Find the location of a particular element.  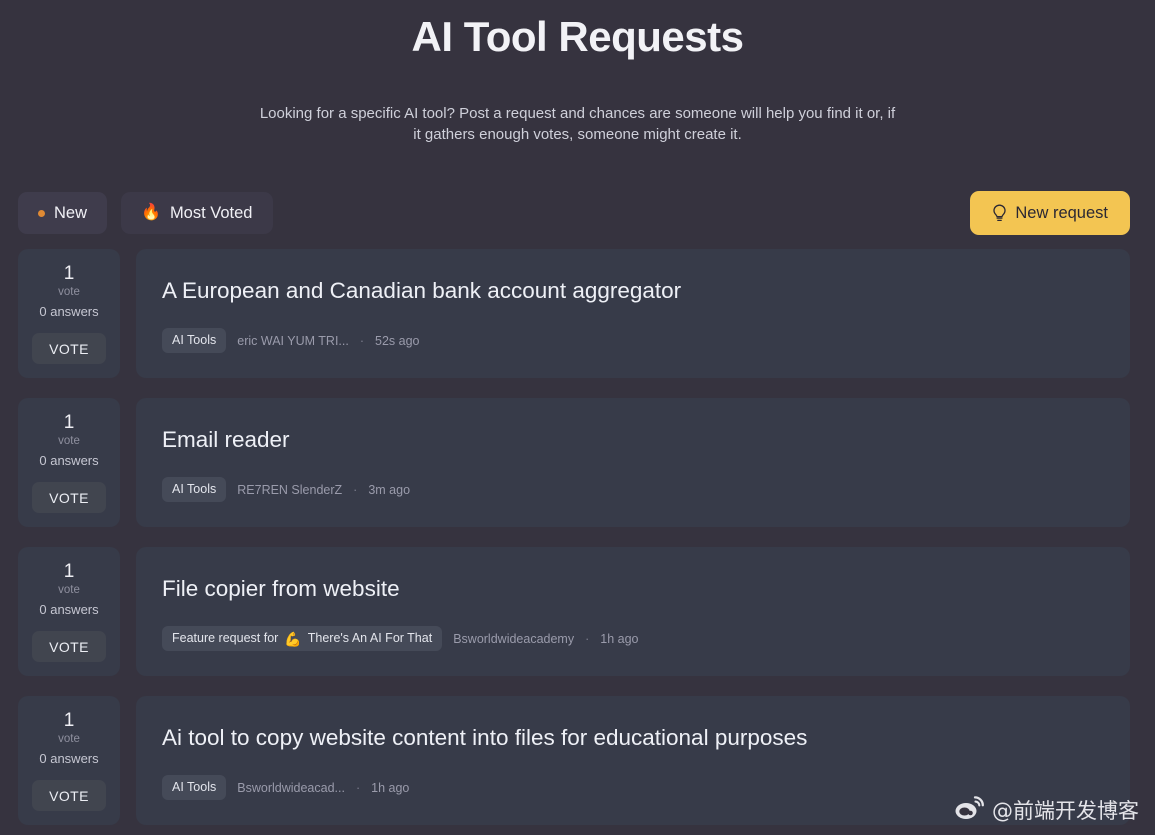

orange-dot-icon is located at coordinates (41, 213).